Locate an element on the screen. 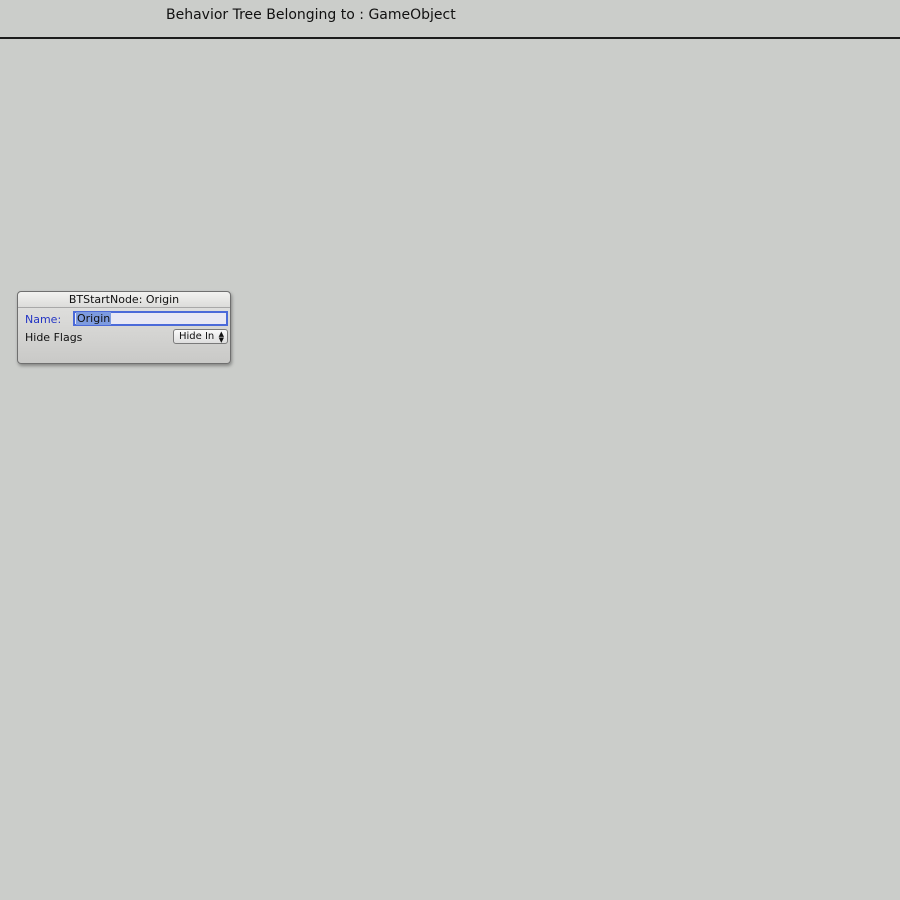  up-down-arrows-icon: ▲ ▼ is located at coordinates (221, 337).